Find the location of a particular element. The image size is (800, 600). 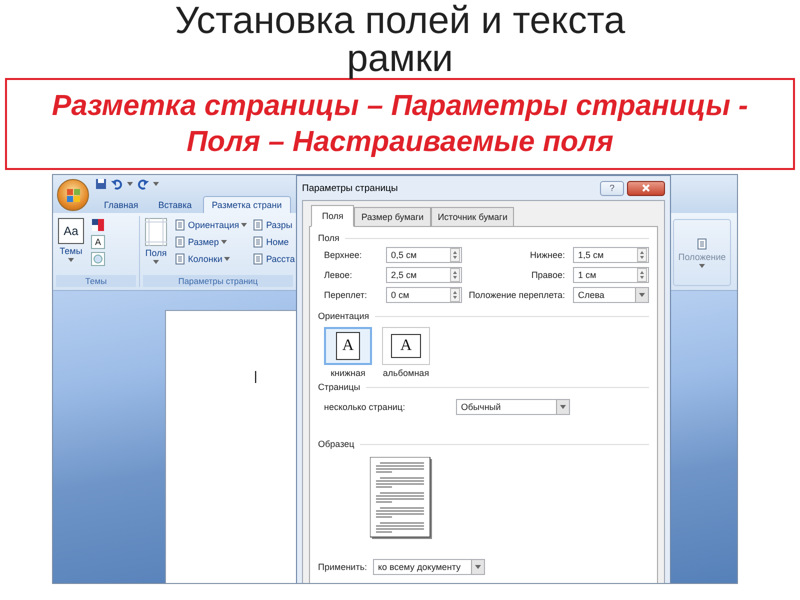

margin-field: 2,5 см is located at coordinates (424, 275).